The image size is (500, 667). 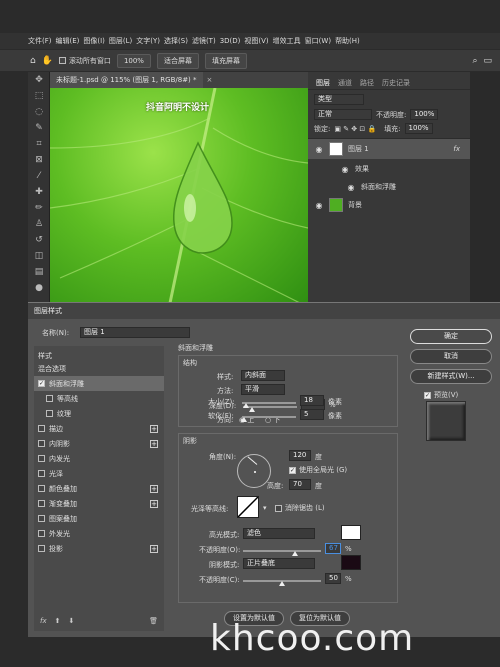 I want to click on contour-dropdown-icon: ▾, so click(x=265, y=508).